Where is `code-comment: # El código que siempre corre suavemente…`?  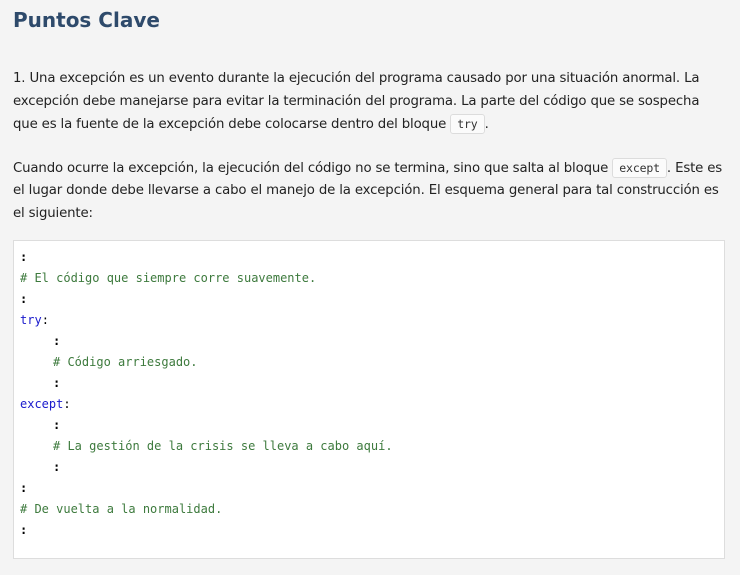
code-comment: # El código que siempre corre suavemente… is located at coordinates (168, 278).